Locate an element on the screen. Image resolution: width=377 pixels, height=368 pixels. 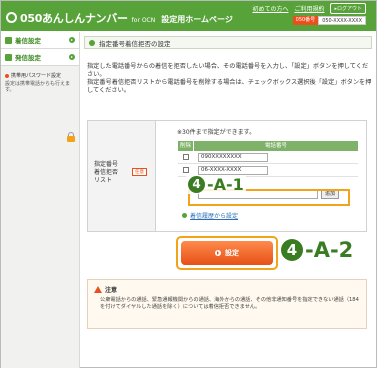
number-display: 050番号 050-XXXX-XXXX is located at coordinates (329, 20).